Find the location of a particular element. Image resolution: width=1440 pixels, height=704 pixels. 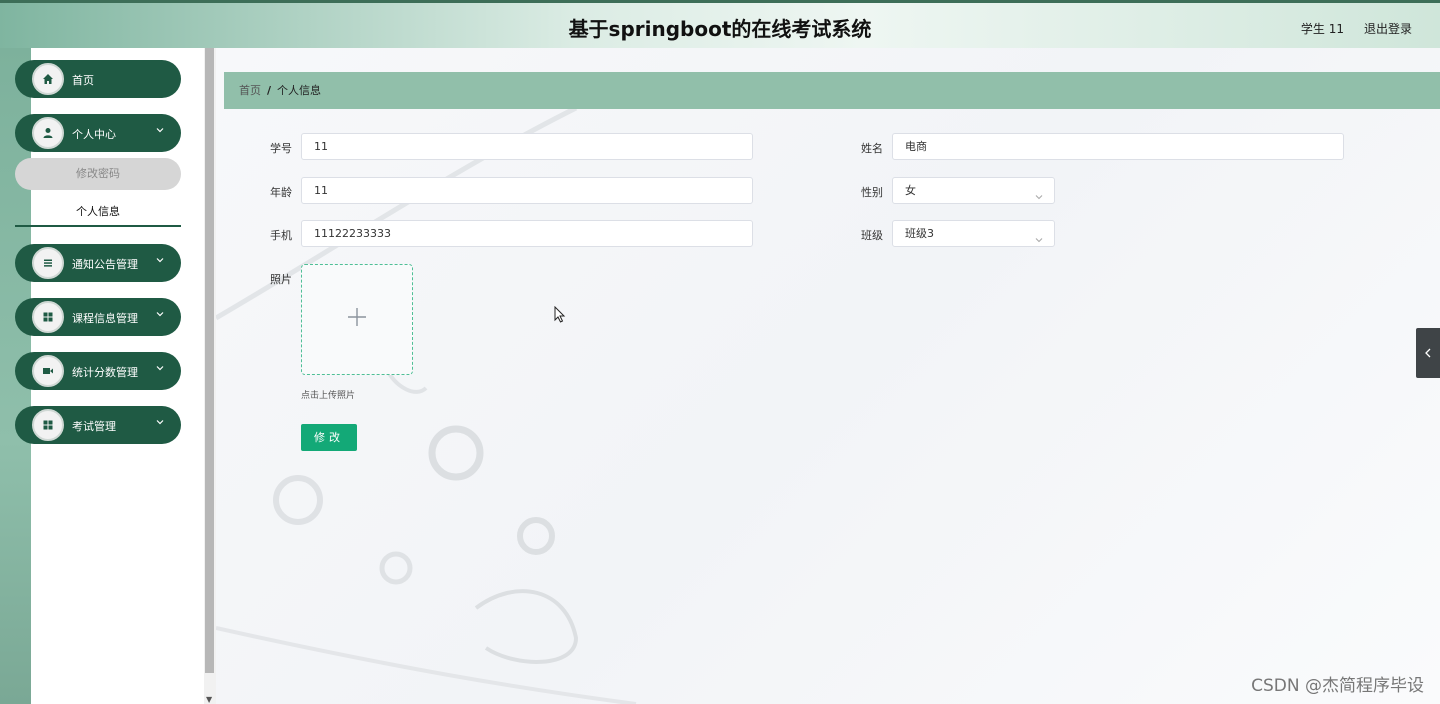

plus-icon is located at coordinates (357, 318).